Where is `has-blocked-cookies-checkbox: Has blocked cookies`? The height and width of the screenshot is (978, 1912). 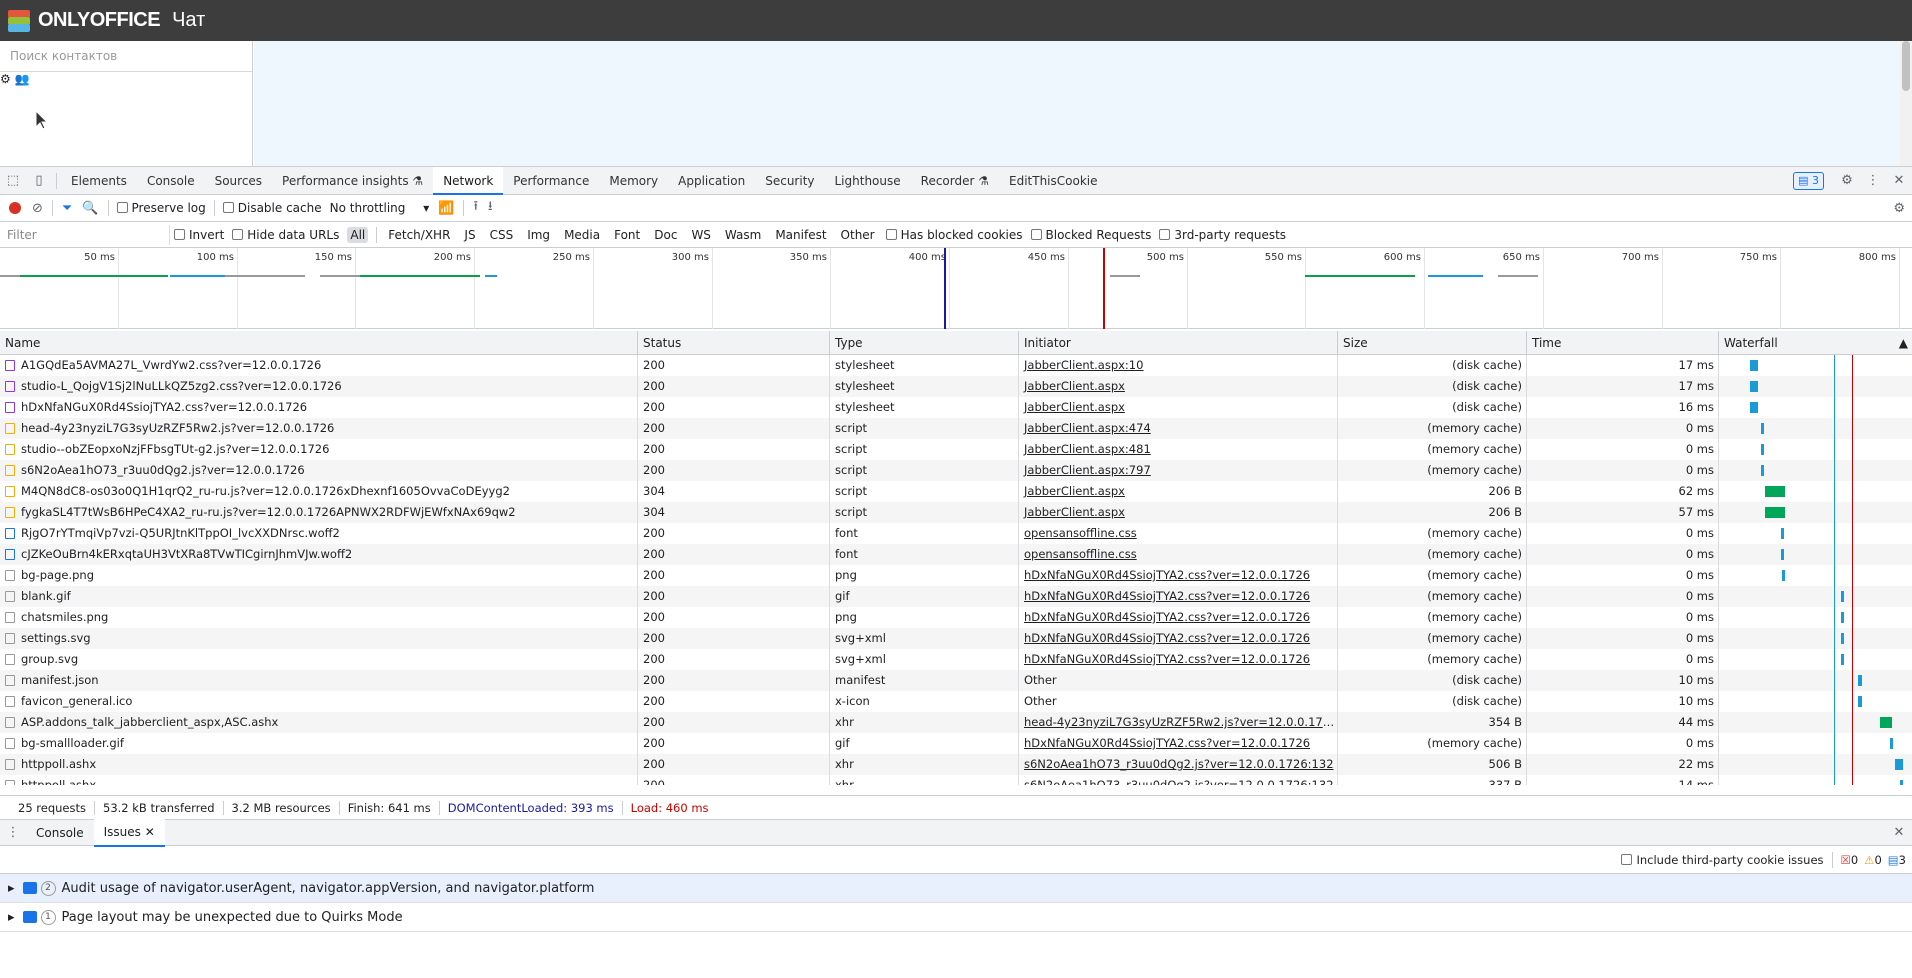
has-blocked-cookies-checkbox: Has blocked cookies is located at coordinates (954, 235).